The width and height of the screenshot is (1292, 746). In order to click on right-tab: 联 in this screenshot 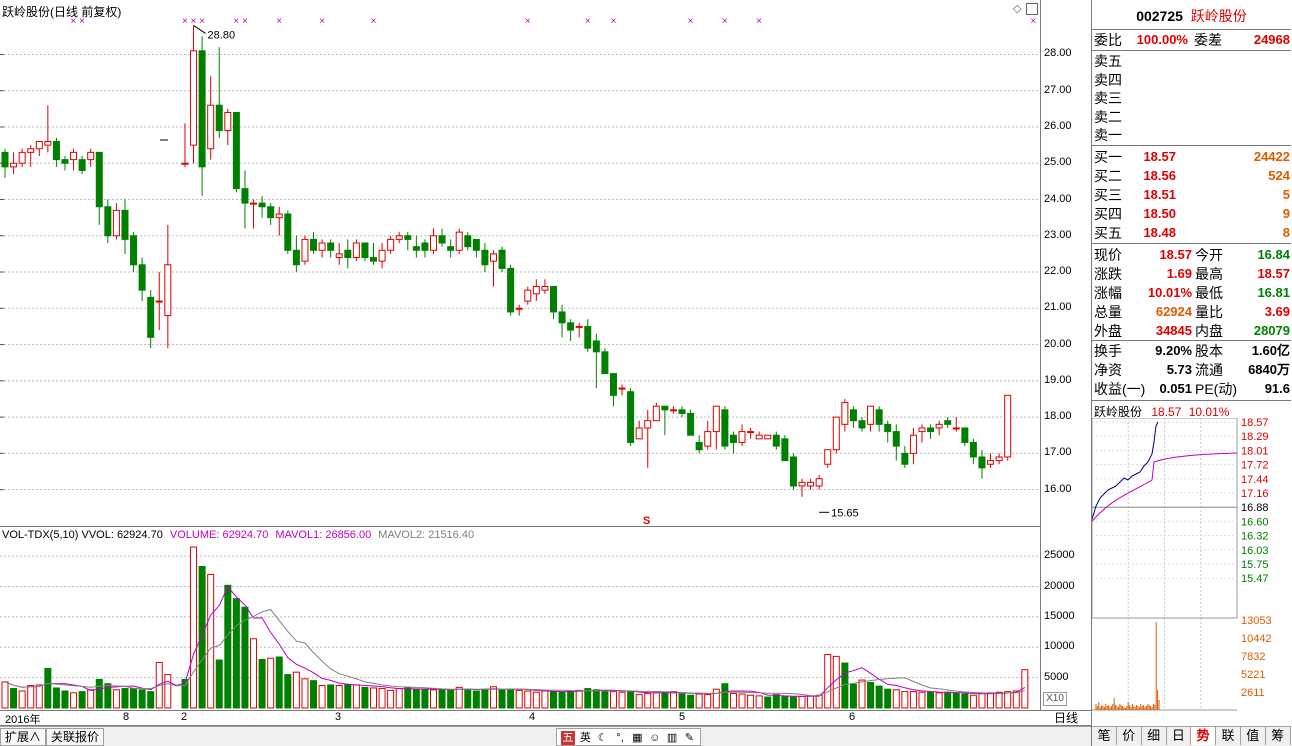, I will do `click(1228, 736)`.